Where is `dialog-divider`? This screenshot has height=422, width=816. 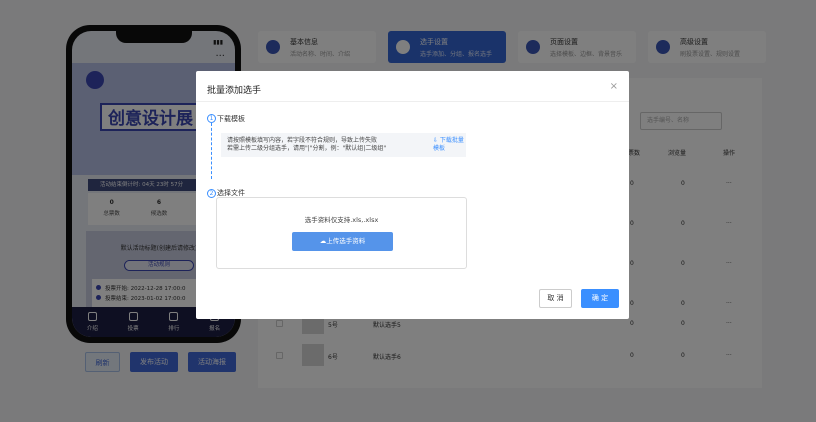 dialog-divider is located at coordinates (412, 101).